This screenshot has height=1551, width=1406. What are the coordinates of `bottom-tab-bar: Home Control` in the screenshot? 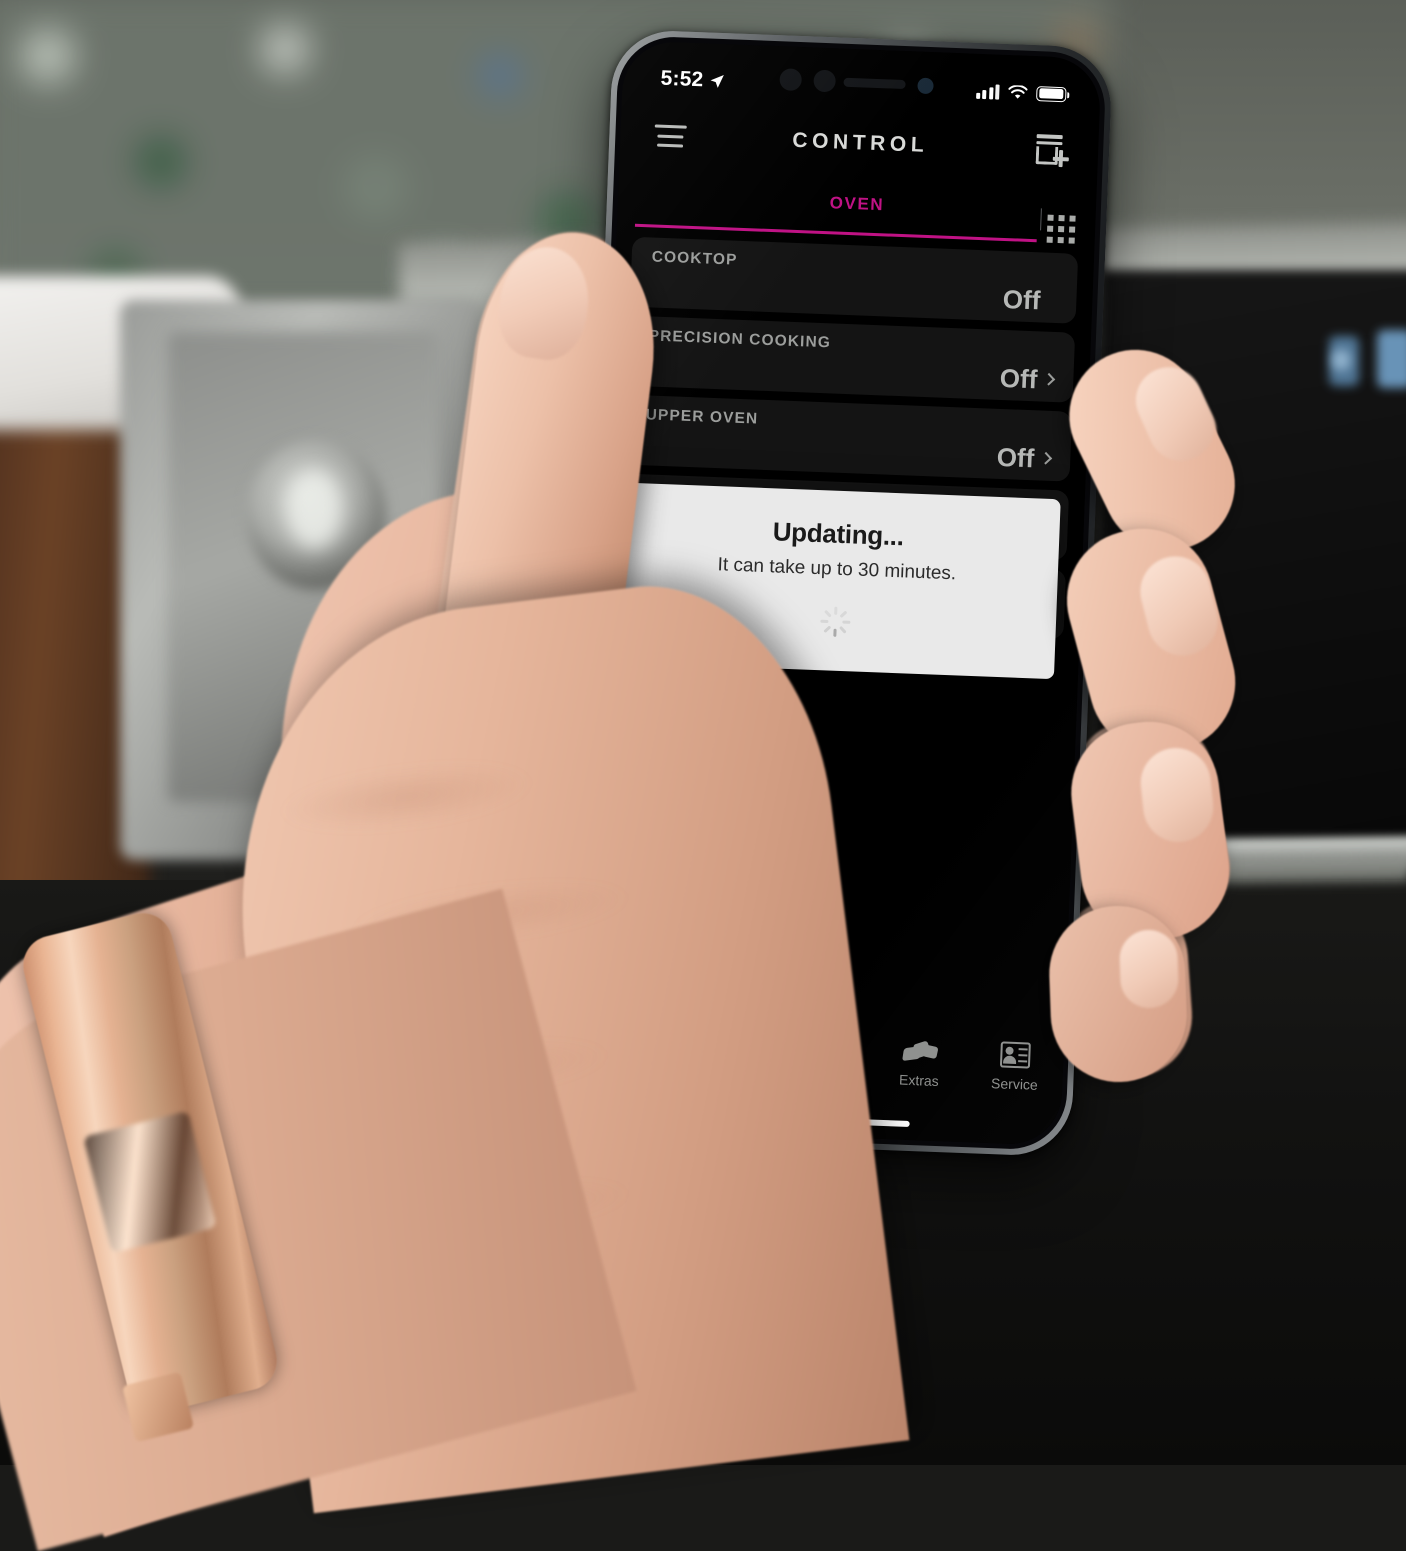 It's located at (823, 1078).